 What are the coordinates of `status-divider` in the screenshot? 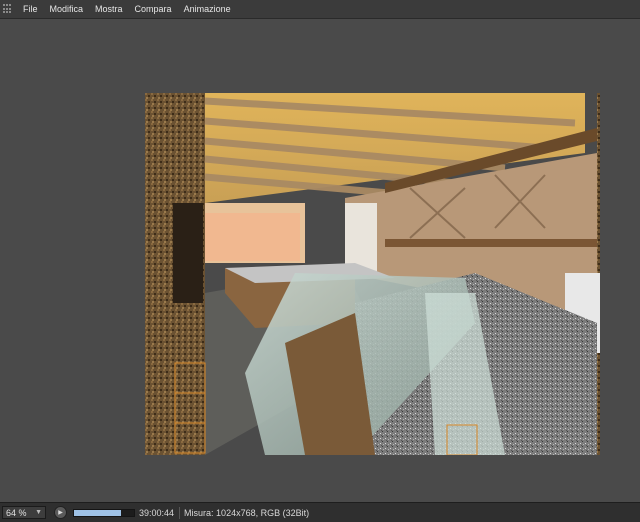 It's located at (180, 512).